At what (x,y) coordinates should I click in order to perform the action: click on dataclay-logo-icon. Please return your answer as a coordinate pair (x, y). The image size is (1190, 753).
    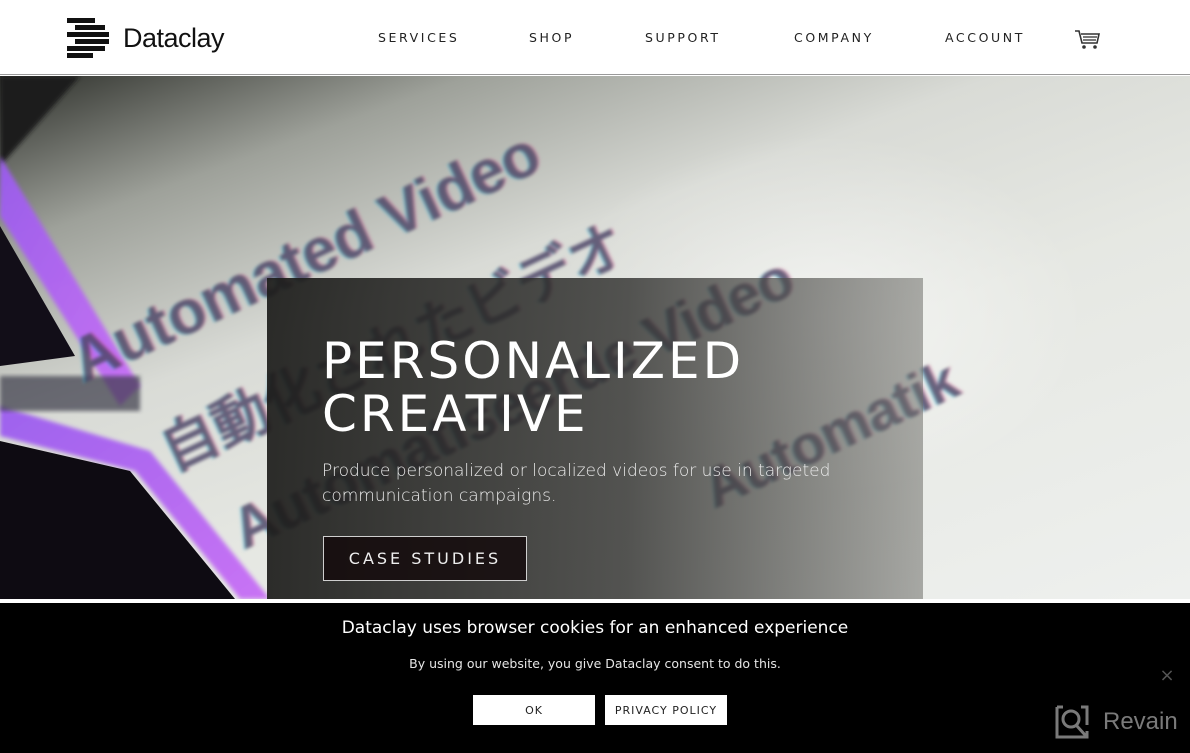
    Looking at the image, I should click on (89, 38).